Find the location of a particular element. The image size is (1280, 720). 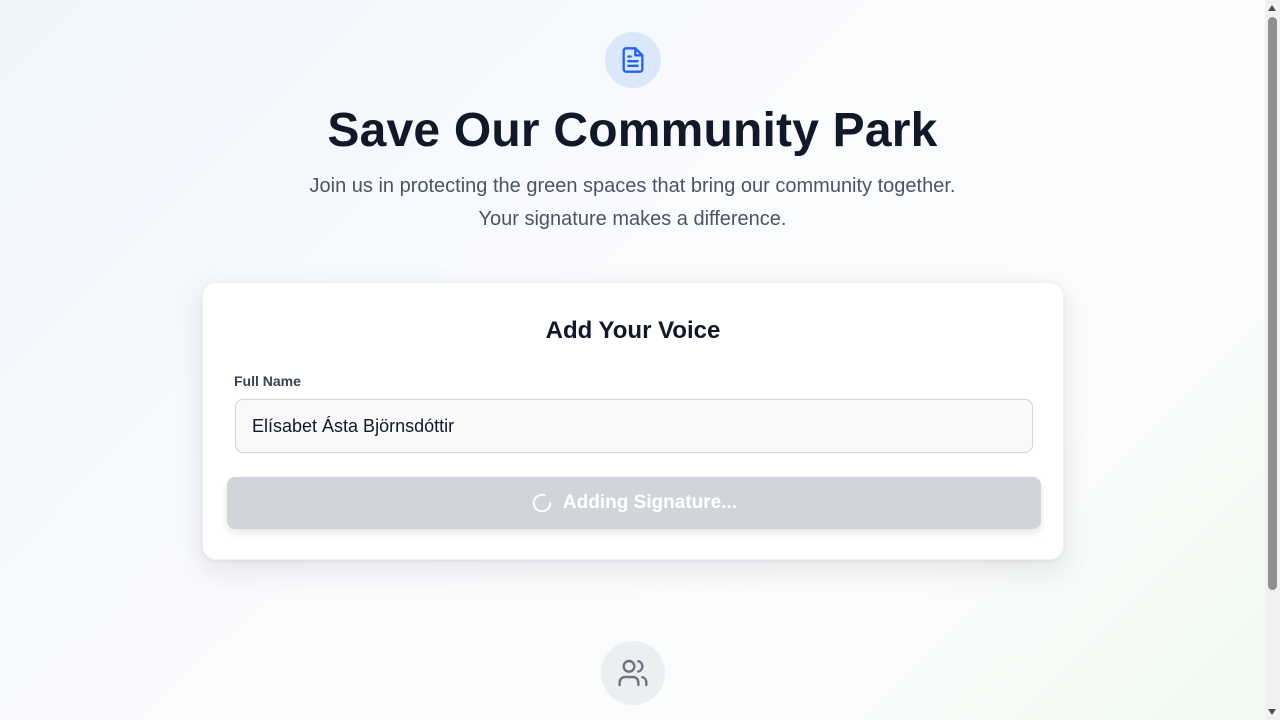

users-icon-badge is located at coordinates (633, 673).